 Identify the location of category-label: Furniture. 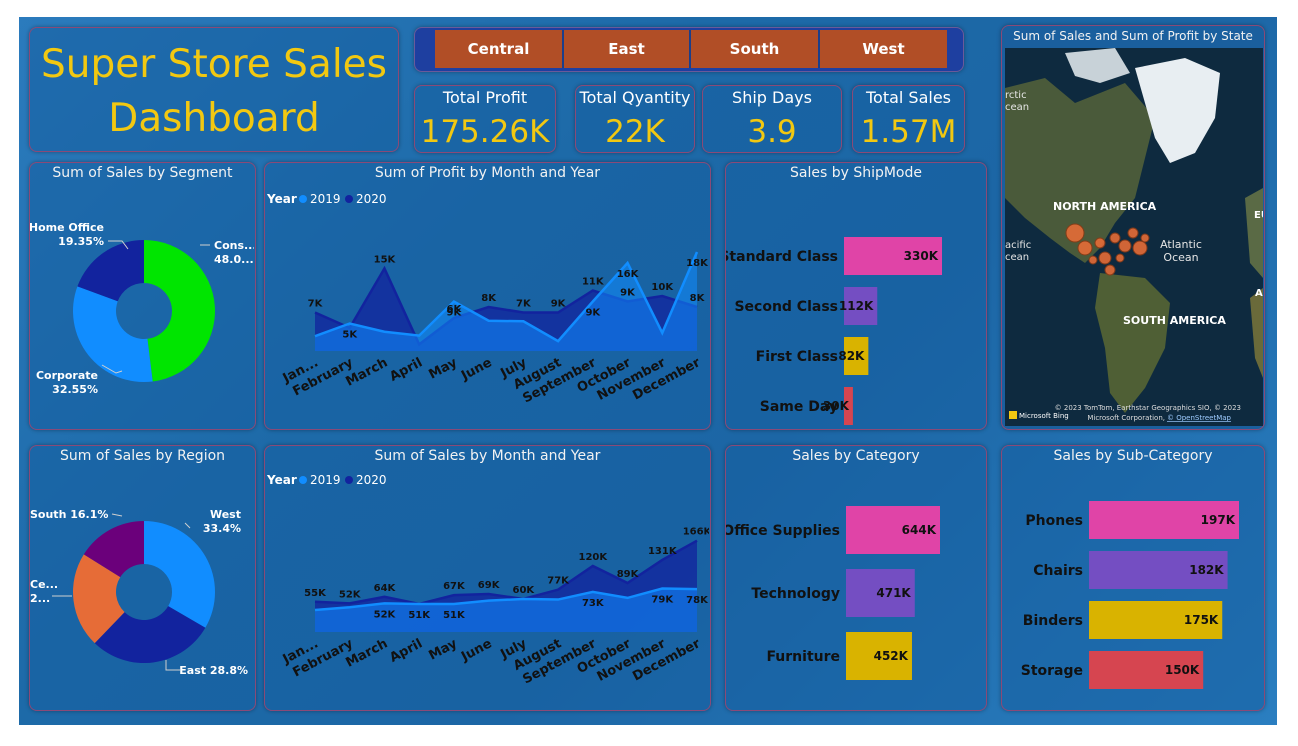
(803, 657).